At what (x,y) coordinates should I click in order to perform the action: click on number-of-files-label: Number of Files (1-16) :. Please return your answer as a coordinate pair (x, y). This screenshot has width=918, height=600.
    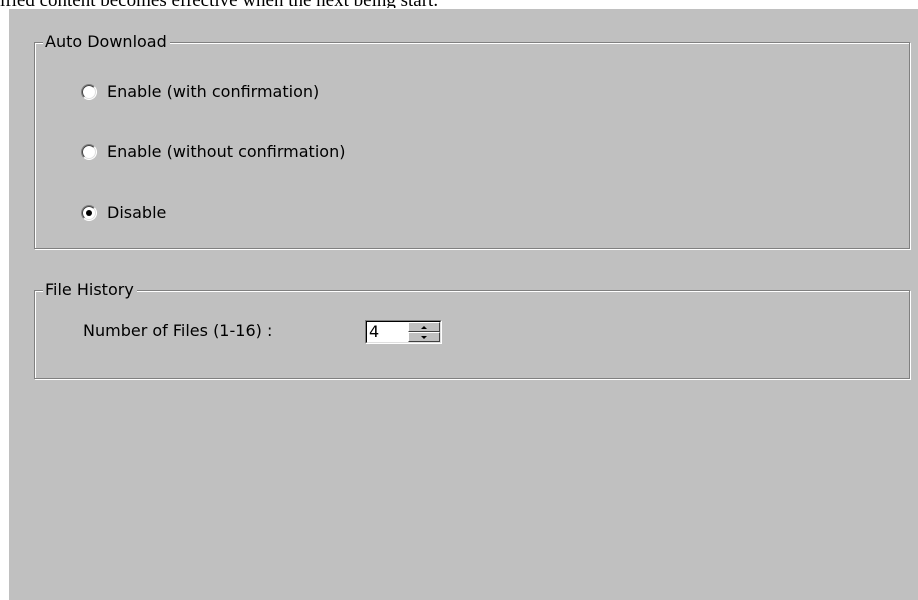
    Looking at the image, I should click on (178, 330).